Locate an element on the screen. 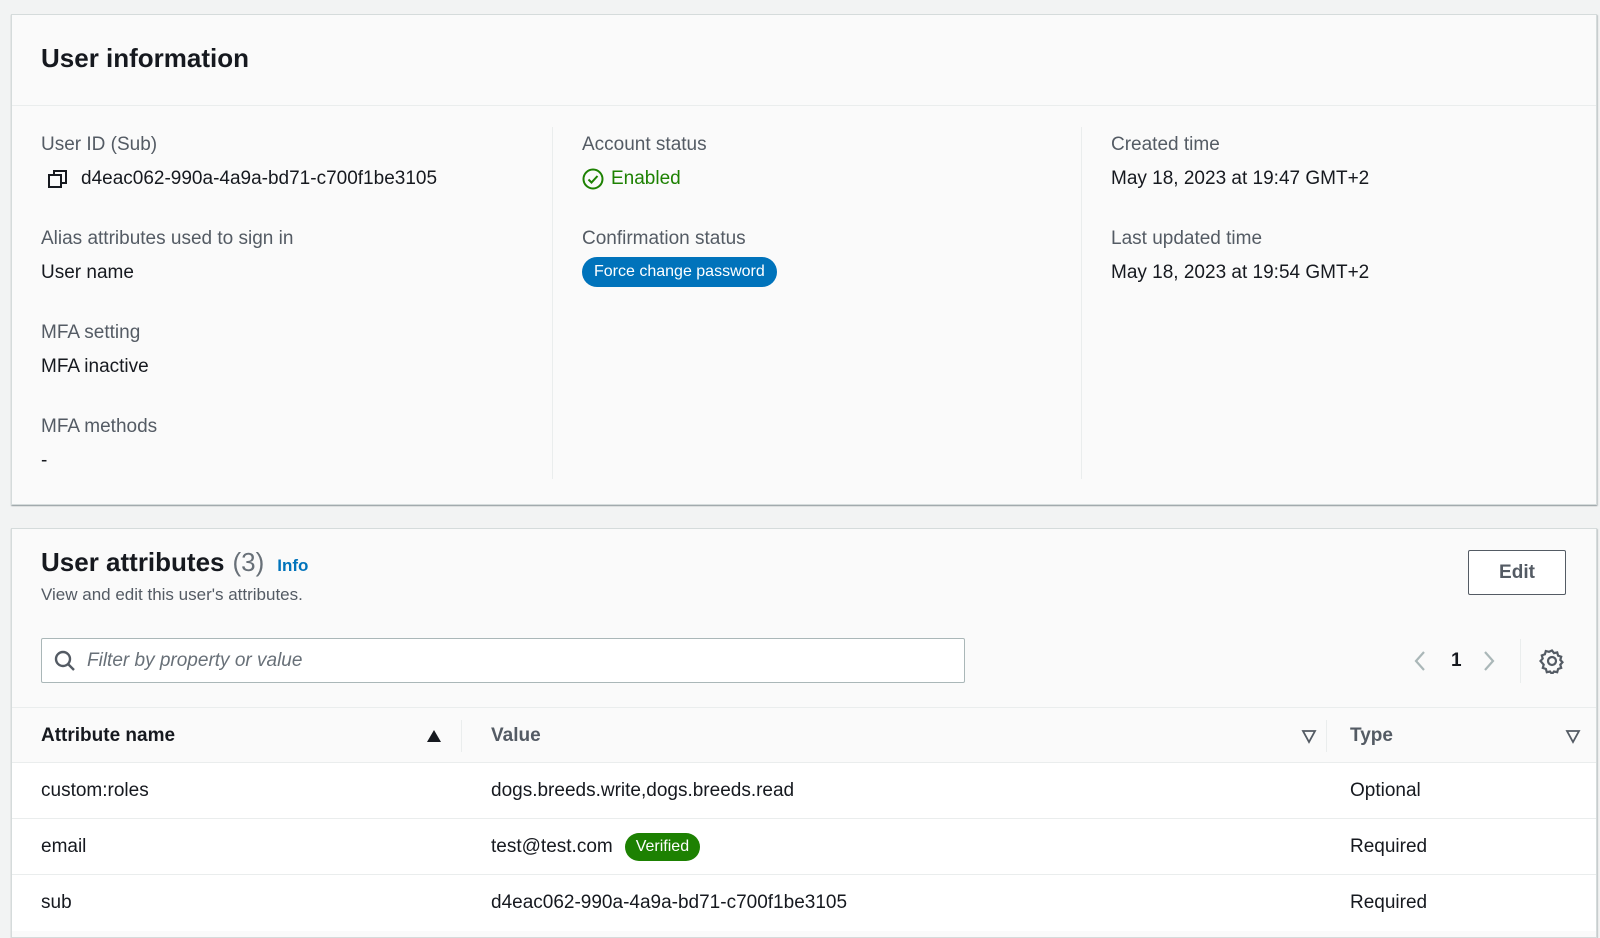  user-attributes-header: User attributes (3) Info is located at coordinates (174, 562).